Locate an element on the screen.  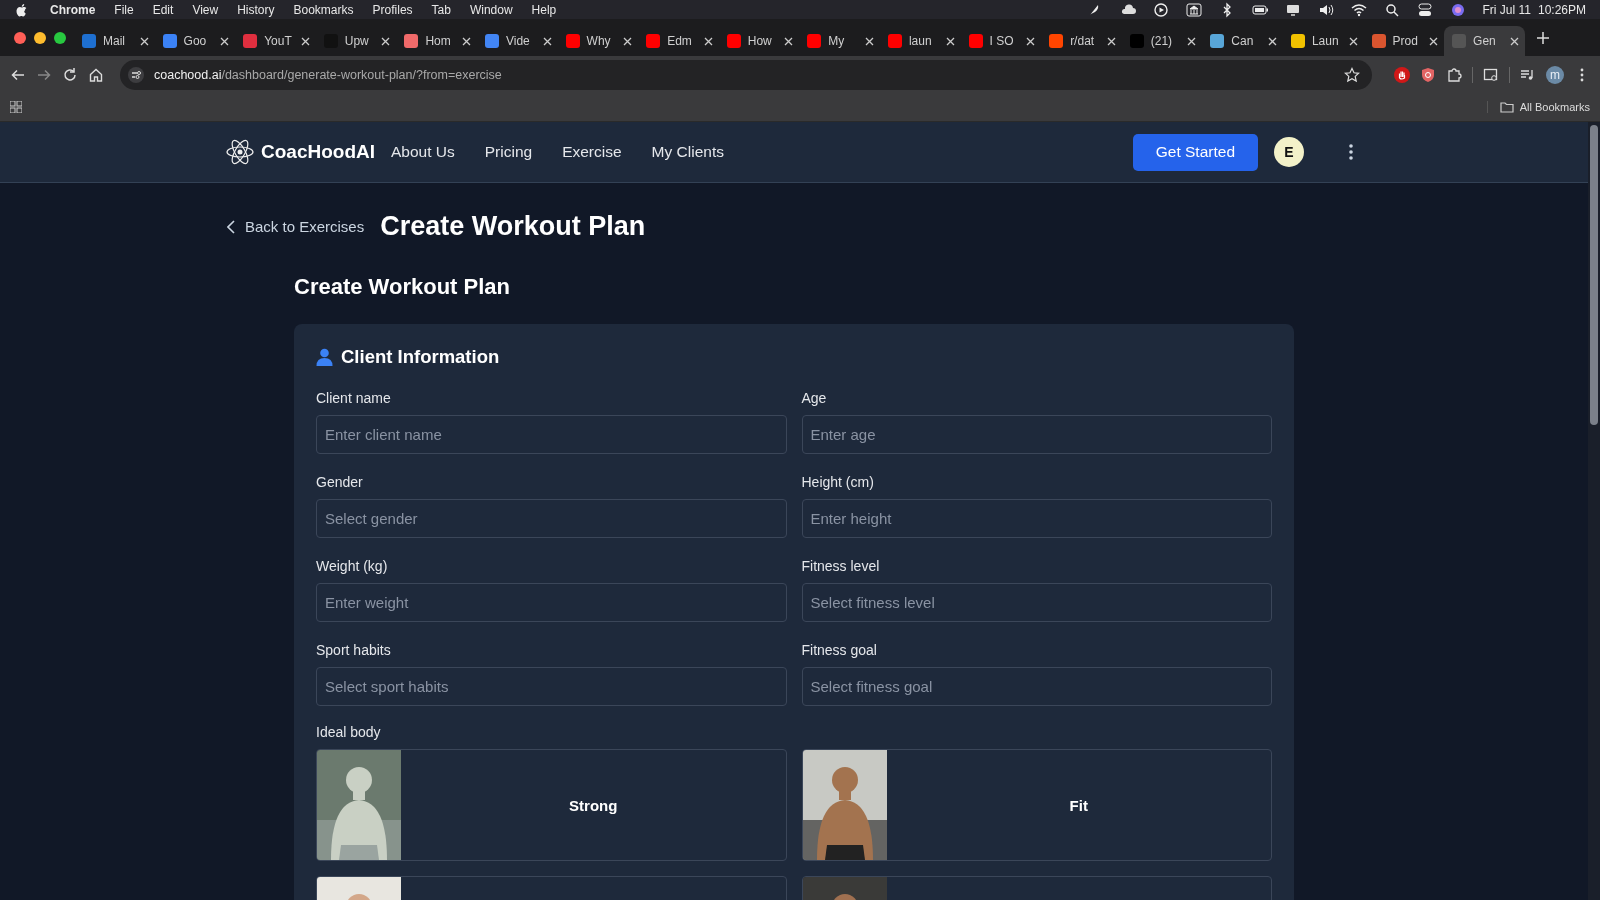
menu-bar-time: 10:26PM is located at coordinates (1561, 9).